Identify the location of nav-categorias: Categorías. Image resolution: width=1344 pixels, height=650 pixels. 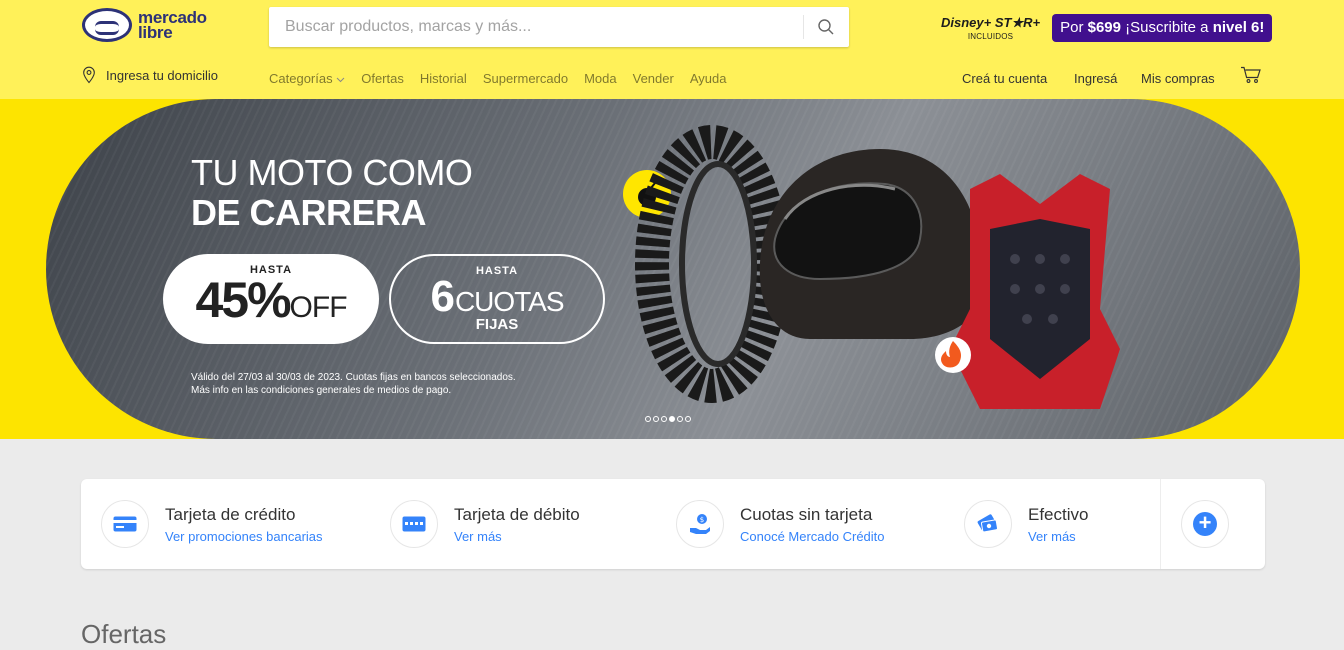
(307, 78).